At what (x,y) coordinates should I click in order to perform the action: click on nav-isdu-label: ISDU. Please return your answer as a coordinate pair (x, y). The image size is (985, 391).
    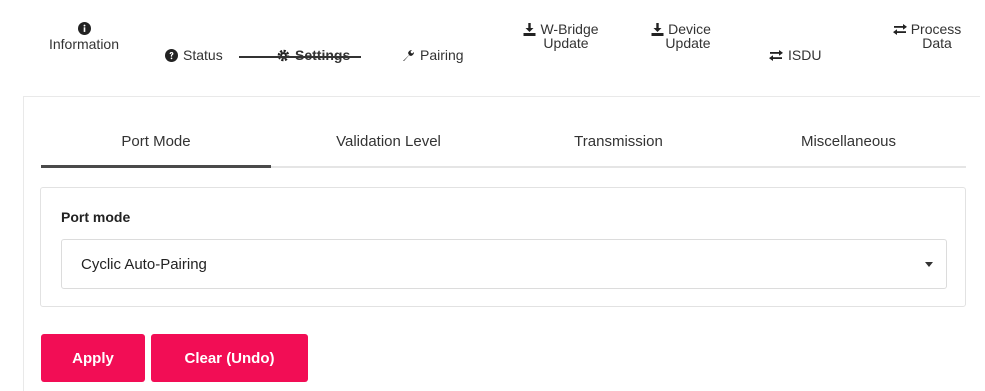
    Looking at the image, I should click on (805, 55).